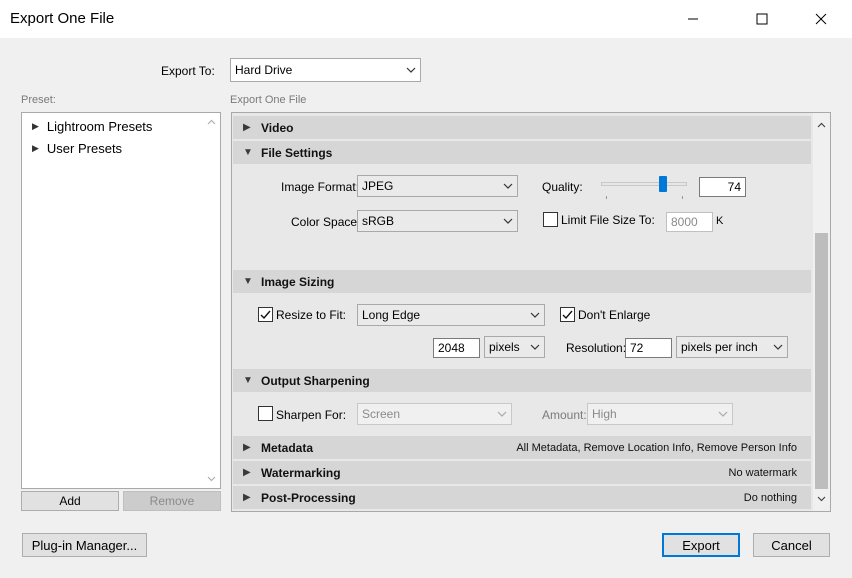  Describe the element at coordinates (297, 152) in the screenshot. I see `section-title: File Settings` at that location.